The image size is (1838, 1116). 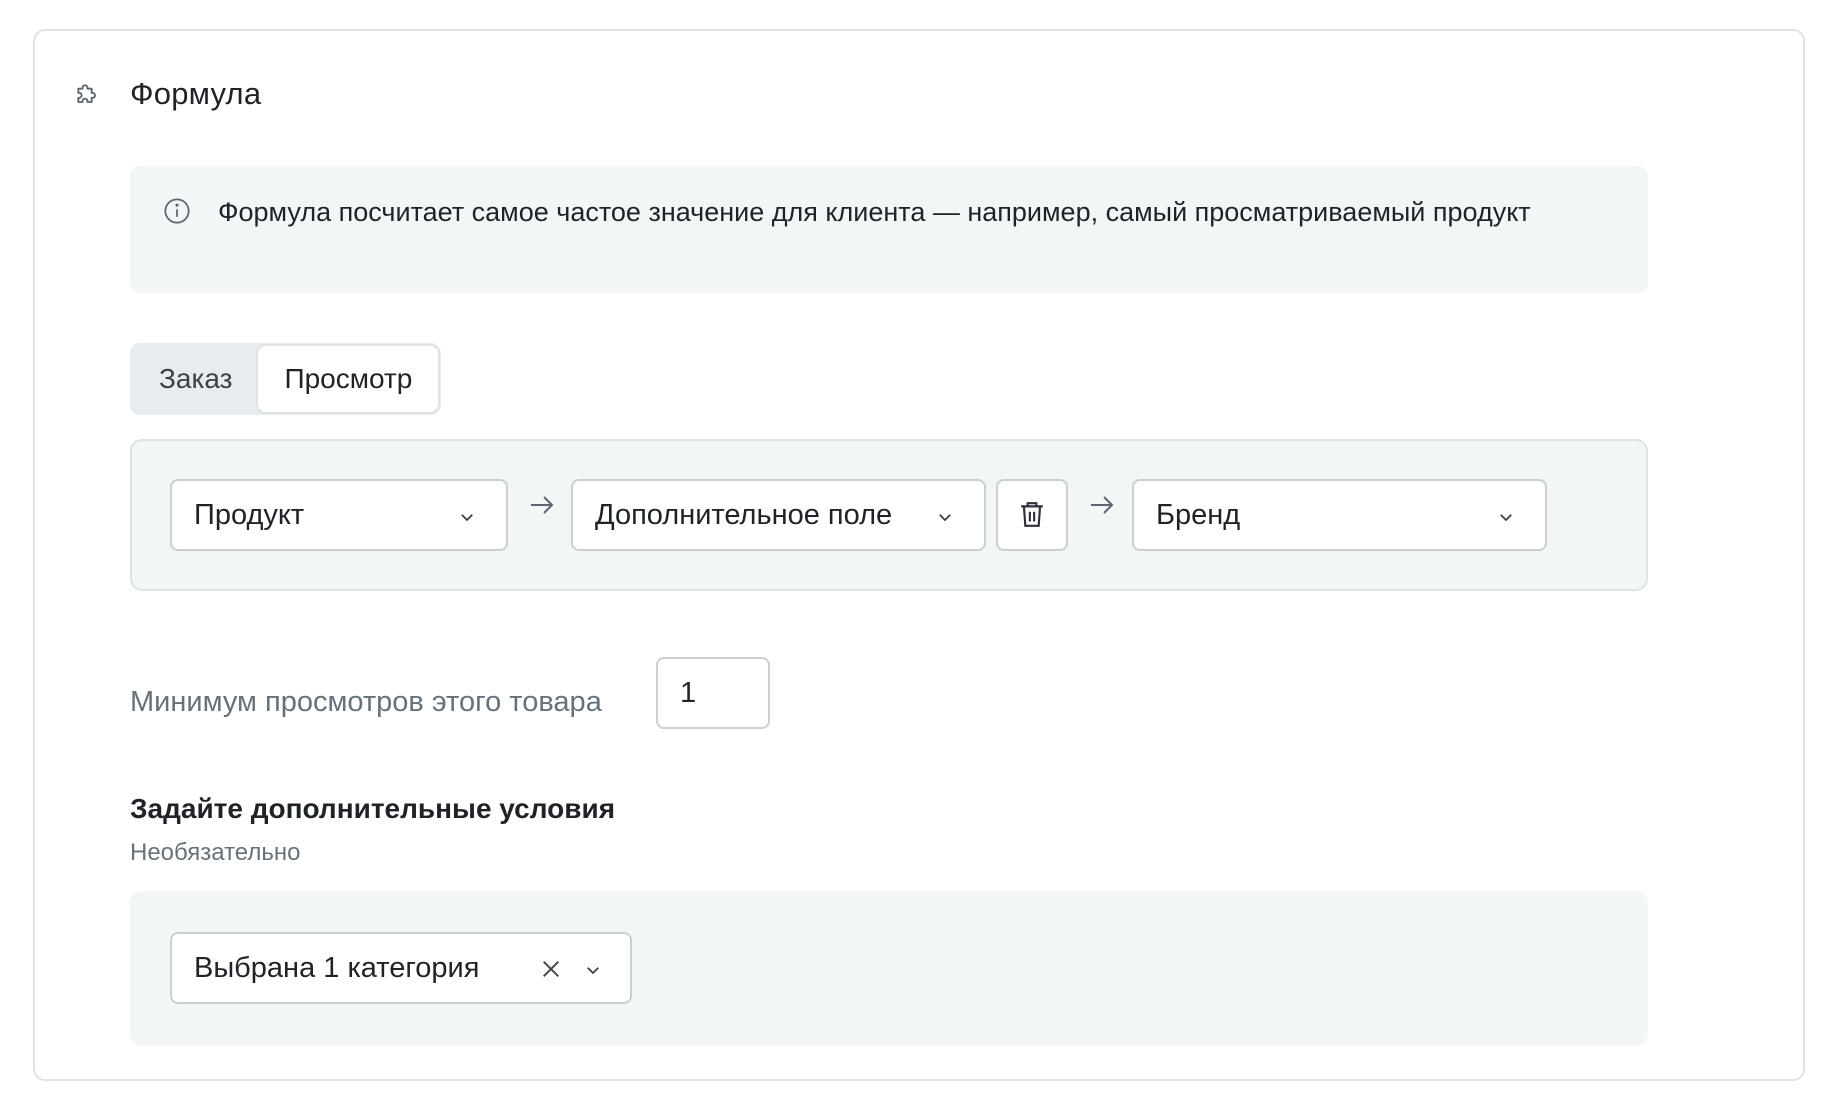 I want to click on trash-icon, so click(x=1032, y=514).